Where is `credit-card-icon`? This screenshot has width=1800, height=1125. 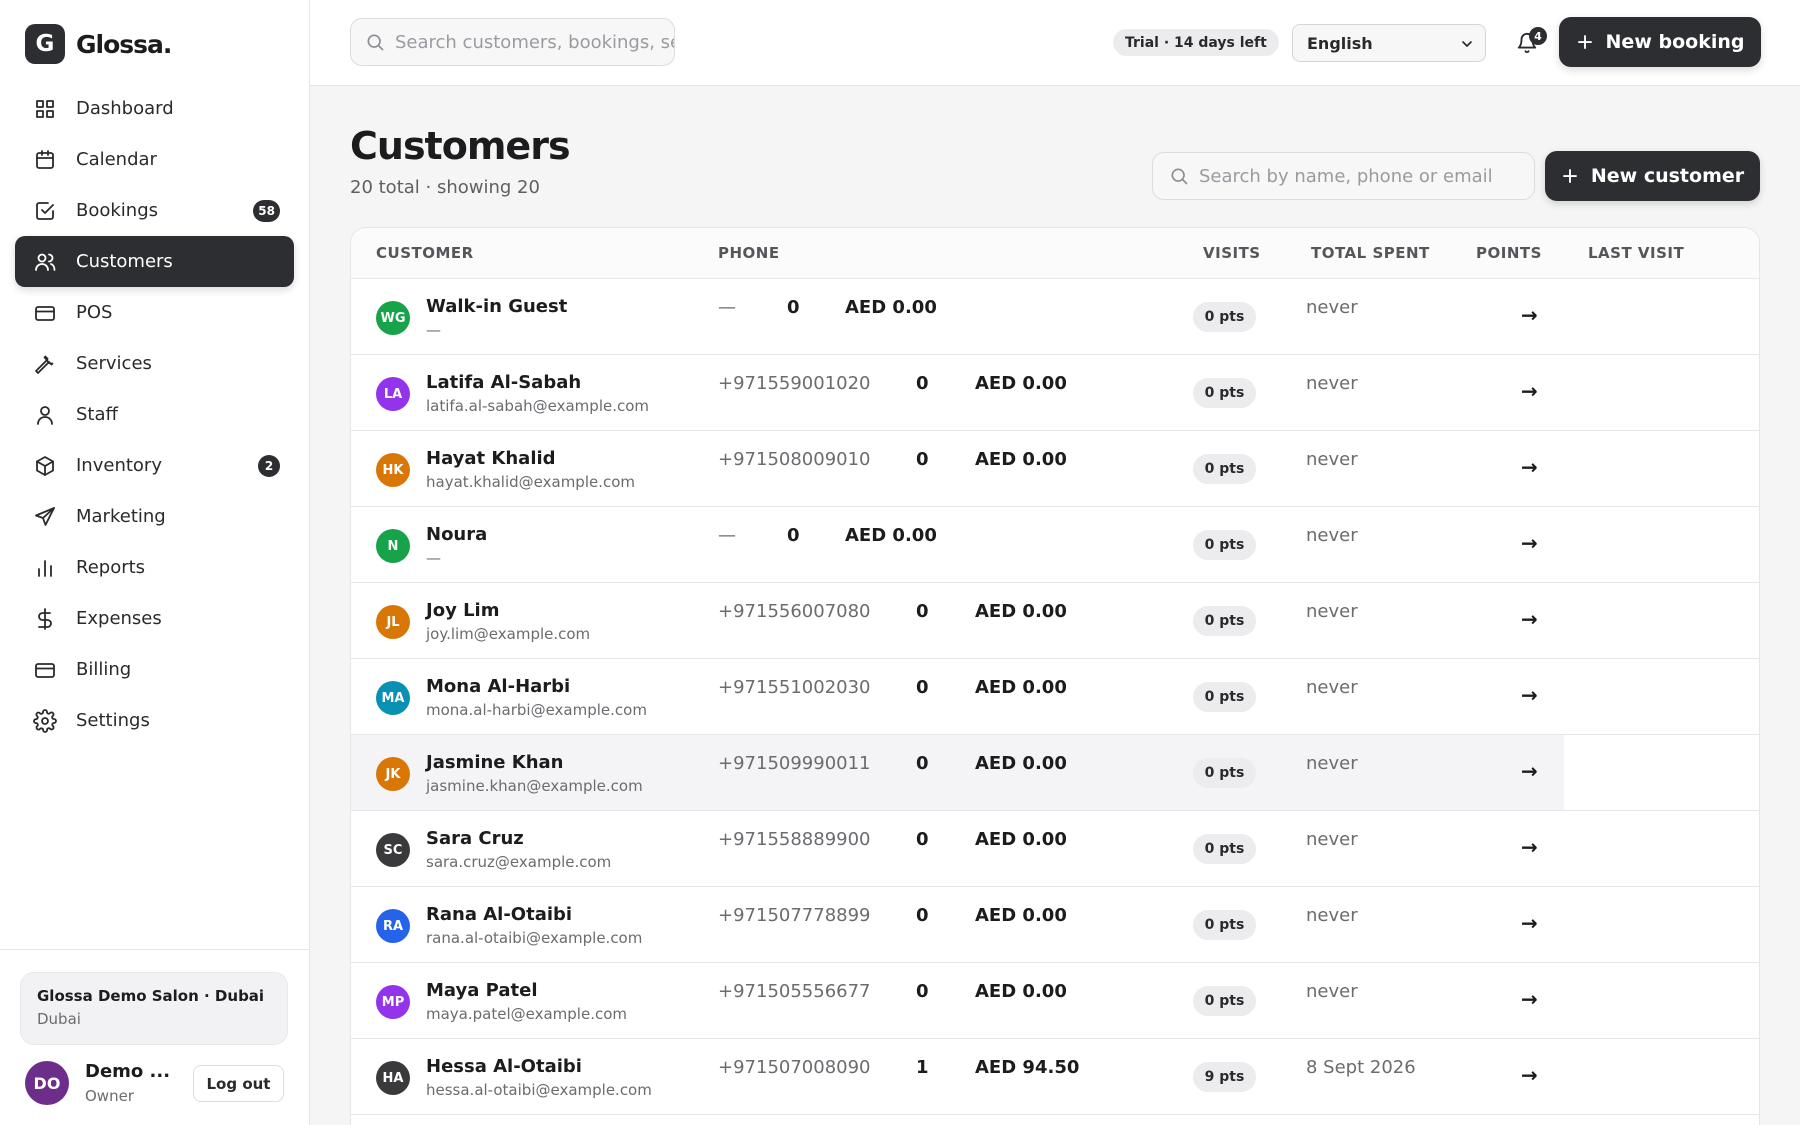
credit-card-icon is located at coordinates (45, 313).